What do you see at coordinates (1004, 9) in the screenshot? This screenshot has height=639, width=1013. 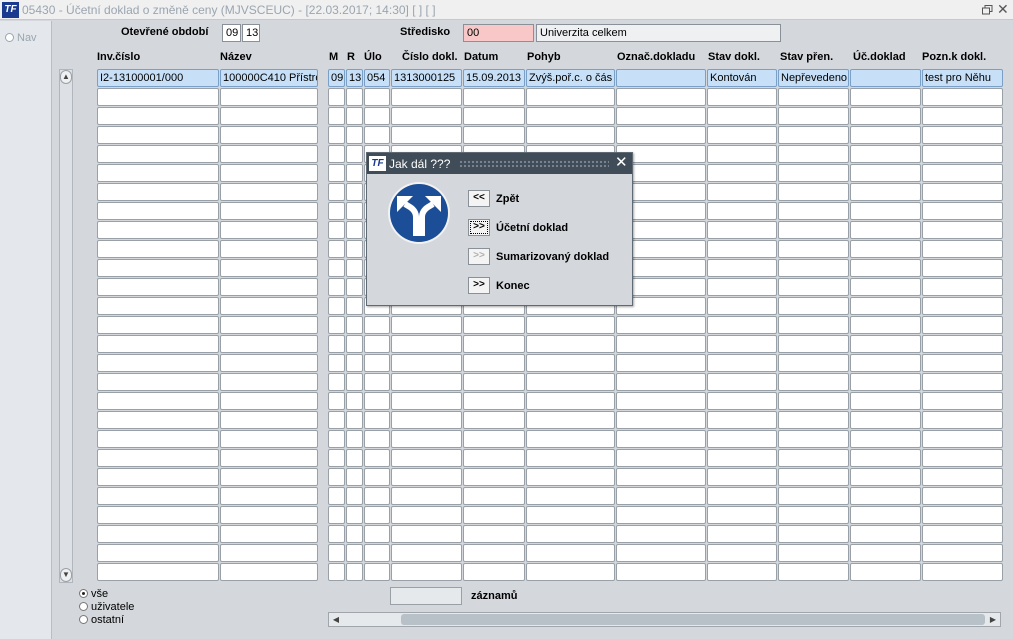 I see `window-close-icon: ✕` at bounding box center [1004, 9].